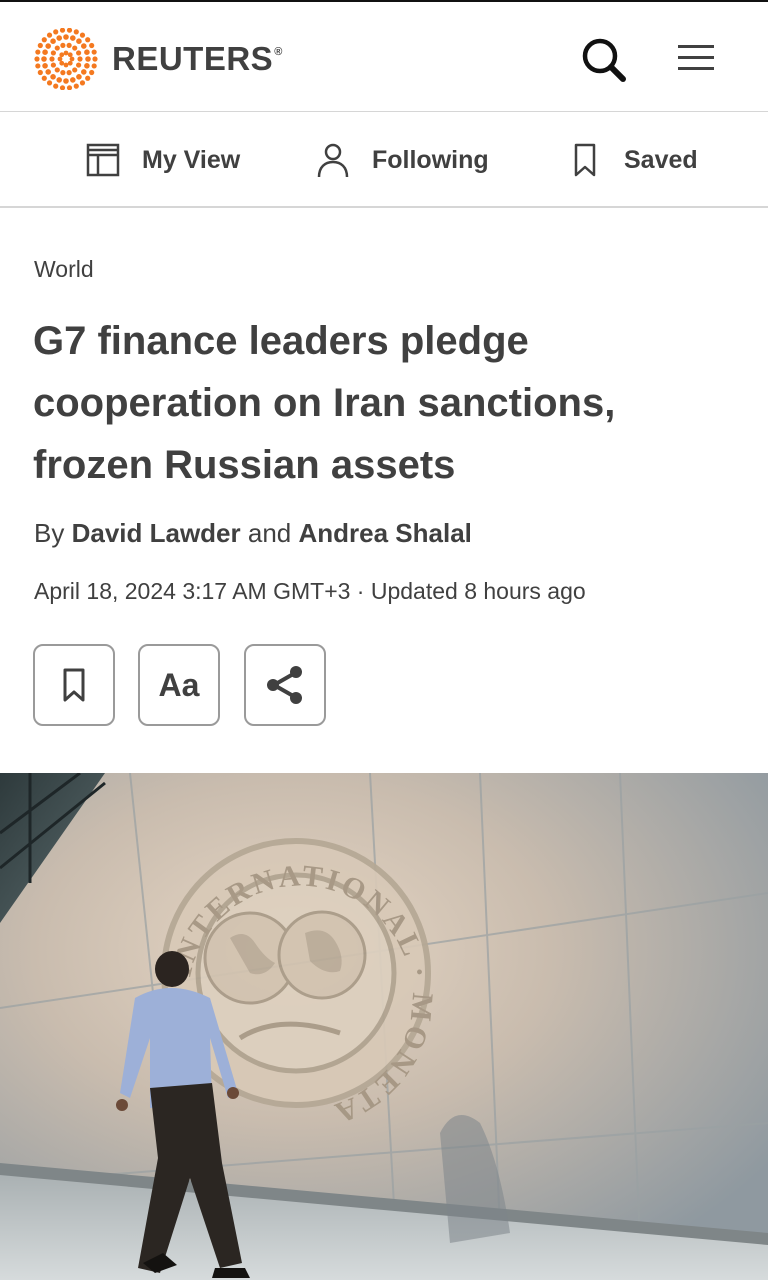  Describe the element at coordinates (384, 56) in the screenshot. I see `top-header: REUTERS®` at that location.